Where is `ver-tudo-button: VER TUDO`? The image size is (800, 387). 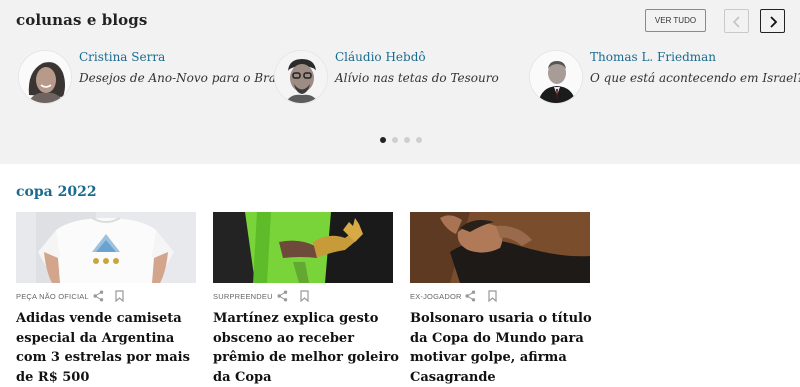
ver-tudo-button: VER TUDO is located at coordinates (675, 20).